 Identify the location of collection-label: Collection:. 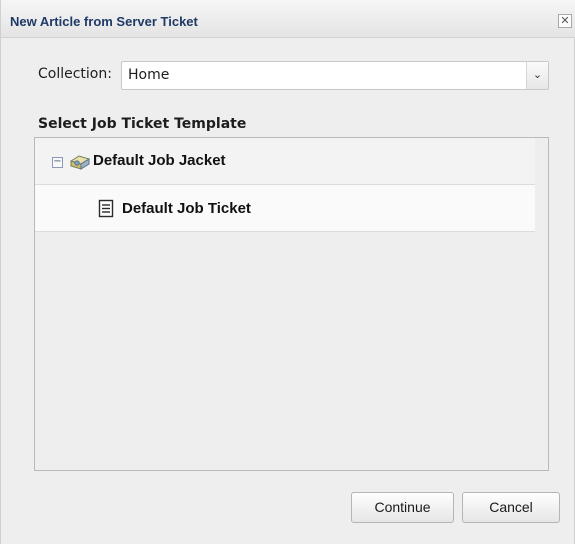
(75, 74).